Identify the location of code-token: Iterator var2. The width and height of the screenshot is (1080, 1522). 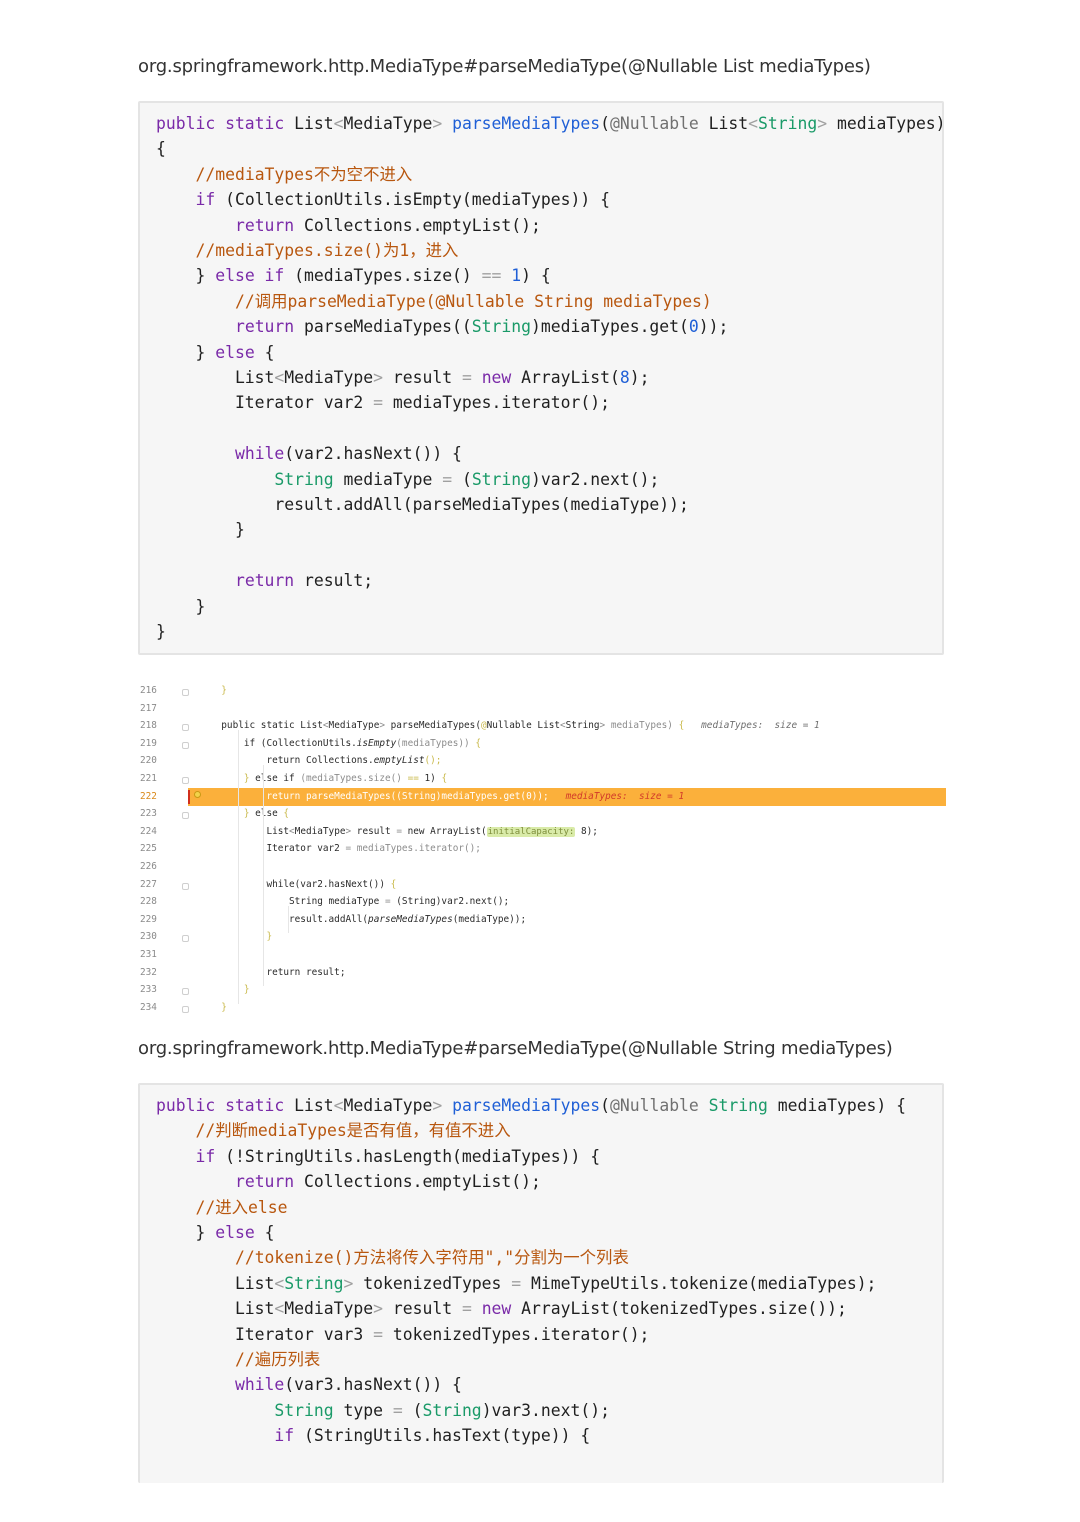
(278, 849).